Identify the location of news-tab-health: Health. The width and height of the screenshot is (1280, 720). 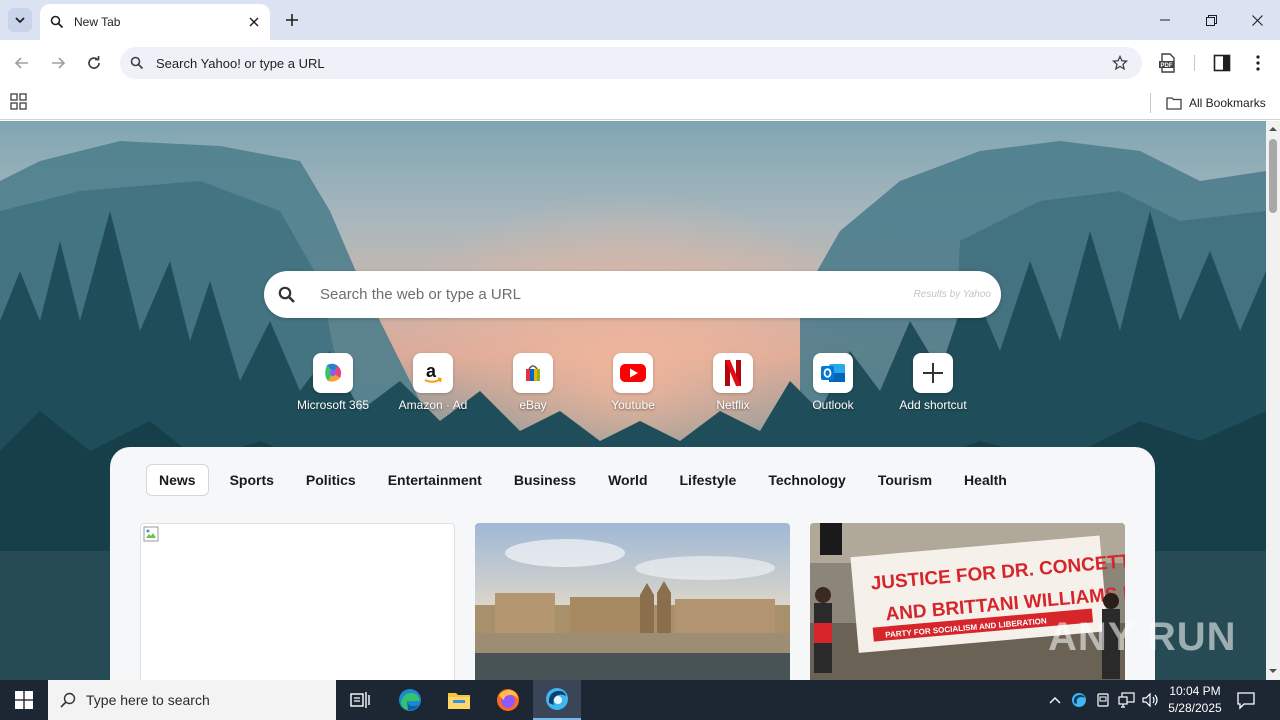
(985, 480).